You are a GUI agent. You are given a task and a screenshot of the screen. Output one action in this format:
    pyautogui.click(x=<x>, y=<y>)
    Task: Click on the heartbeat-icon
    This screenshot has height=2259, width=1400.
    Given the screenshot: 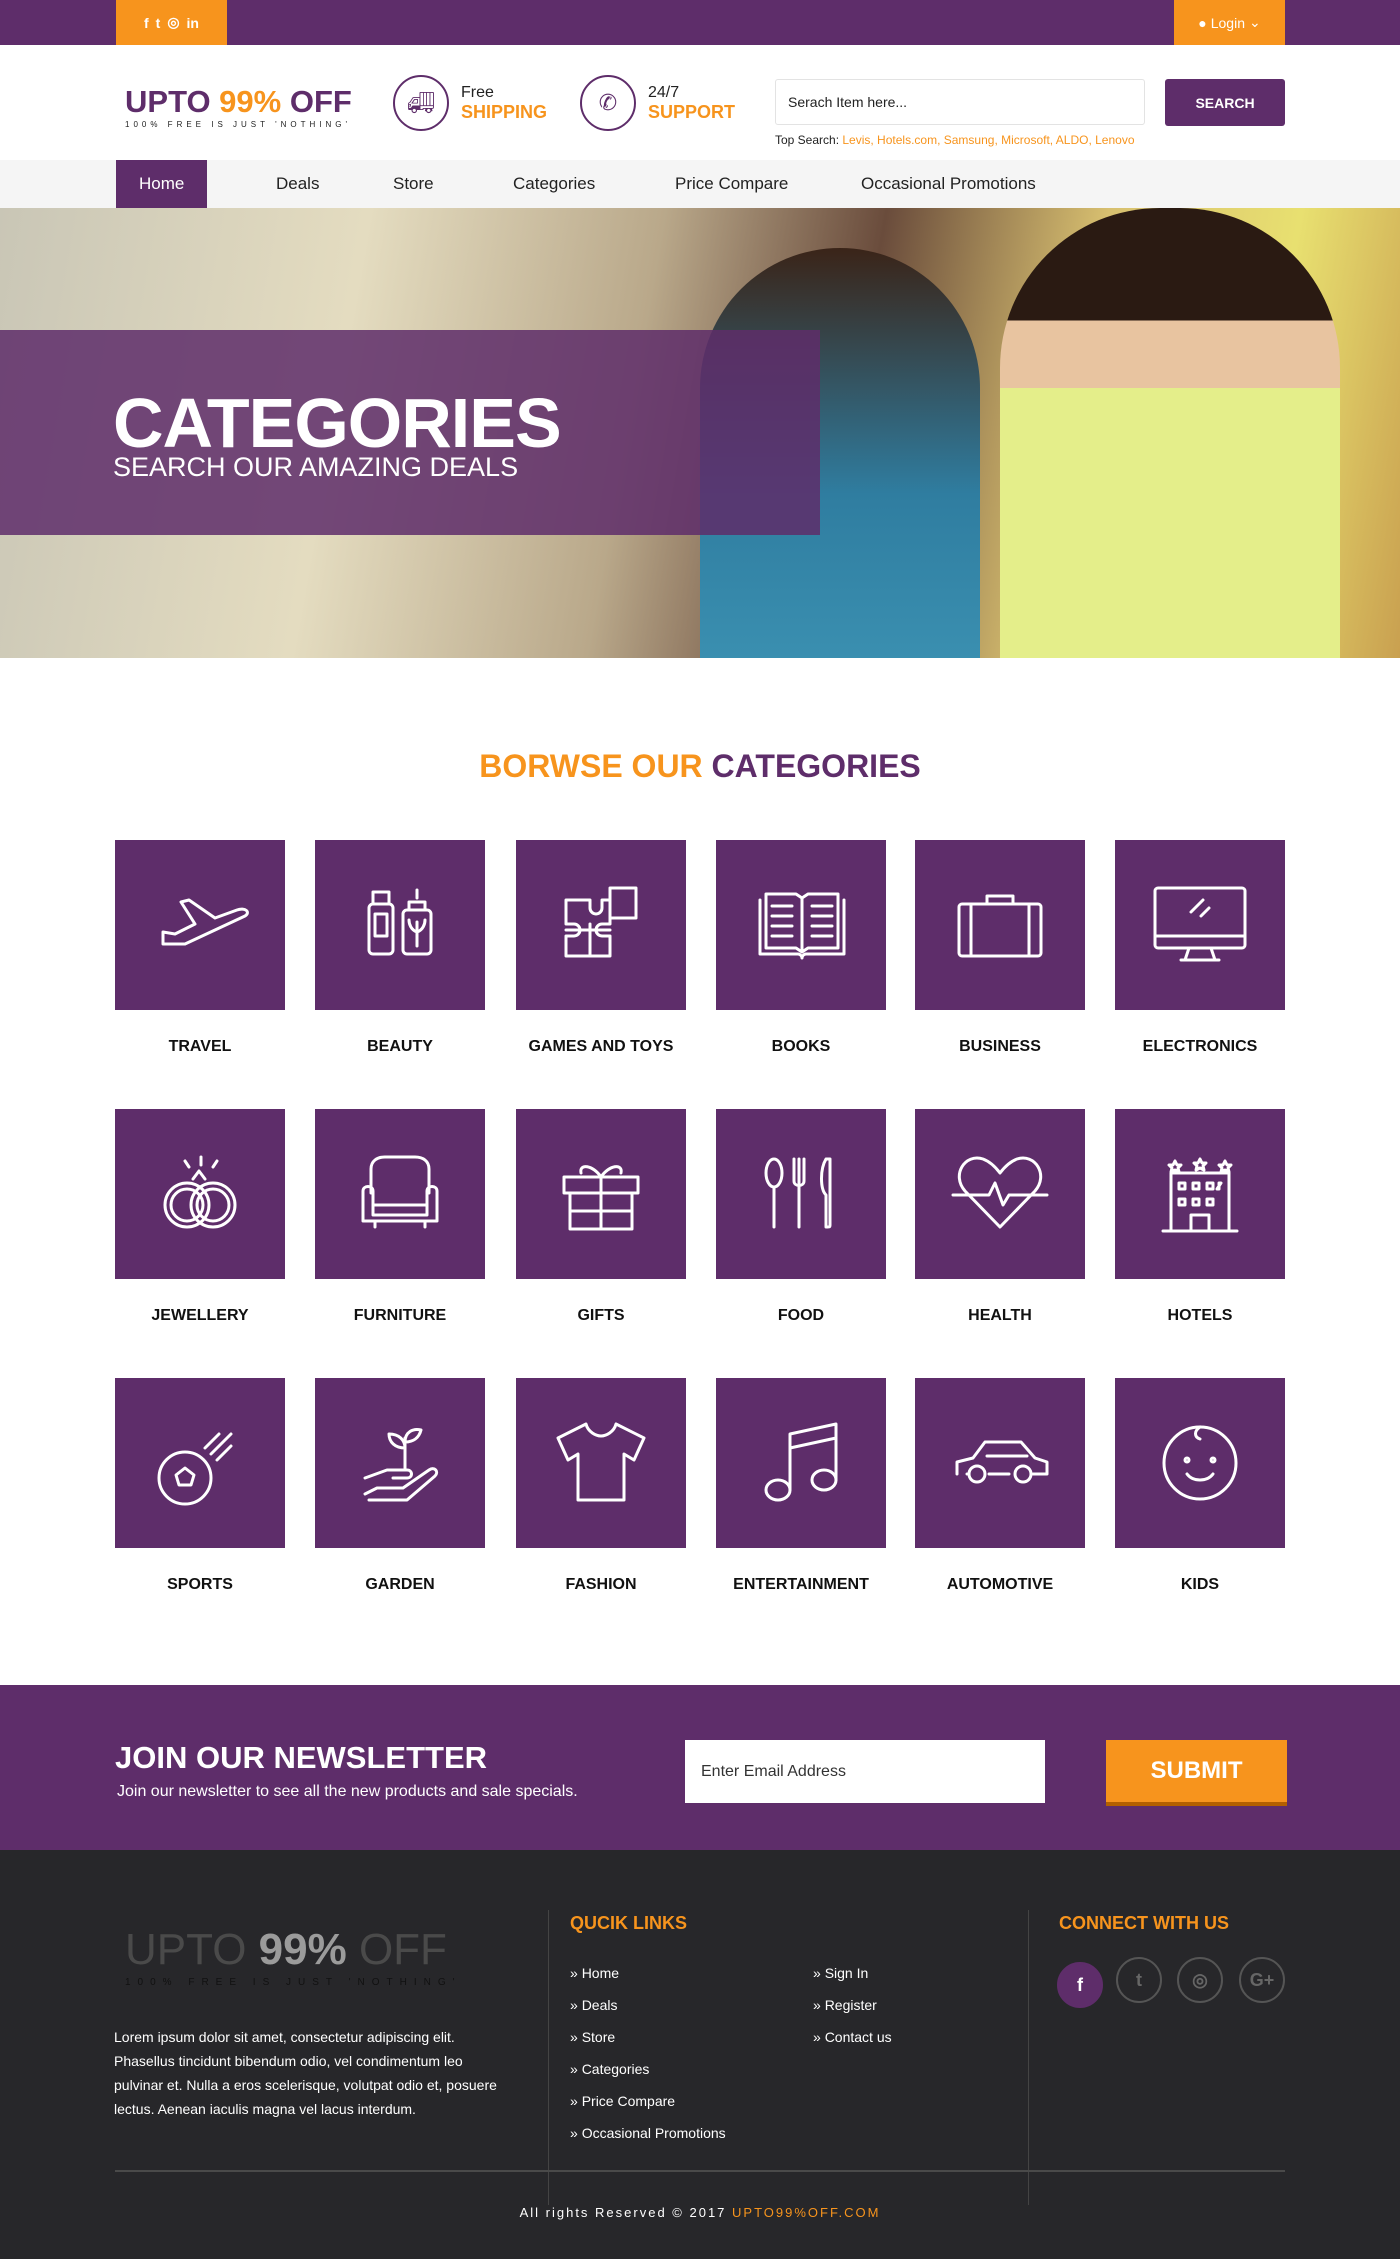 What is the action you would take?
    pyautogui.click(x=1000, y=1192)
    